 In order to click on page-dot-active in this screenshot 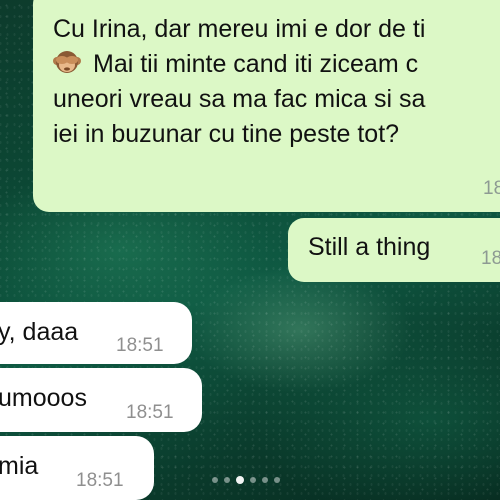, I will do `click(240, 480)`.